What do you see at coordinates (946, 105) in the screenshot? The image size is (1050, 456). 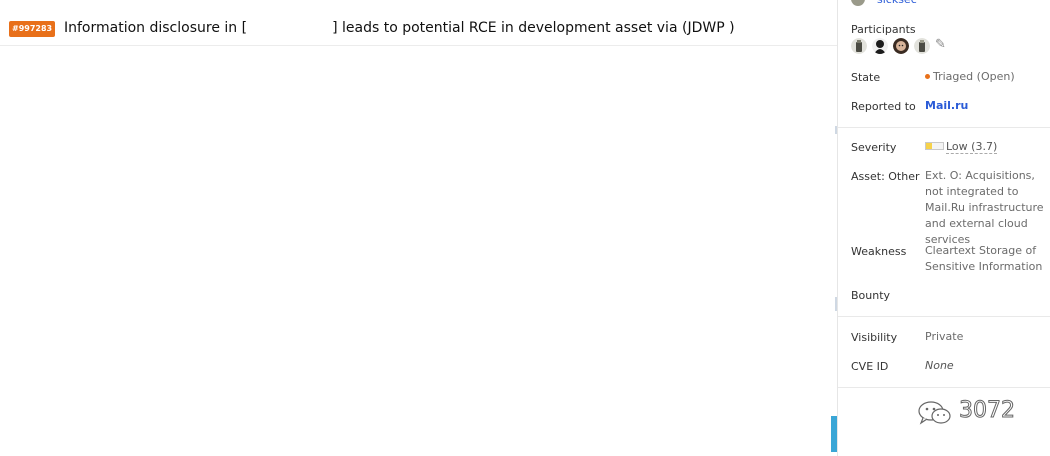 I see `program-link: Mail.ru` at bounding box center [946, 105].